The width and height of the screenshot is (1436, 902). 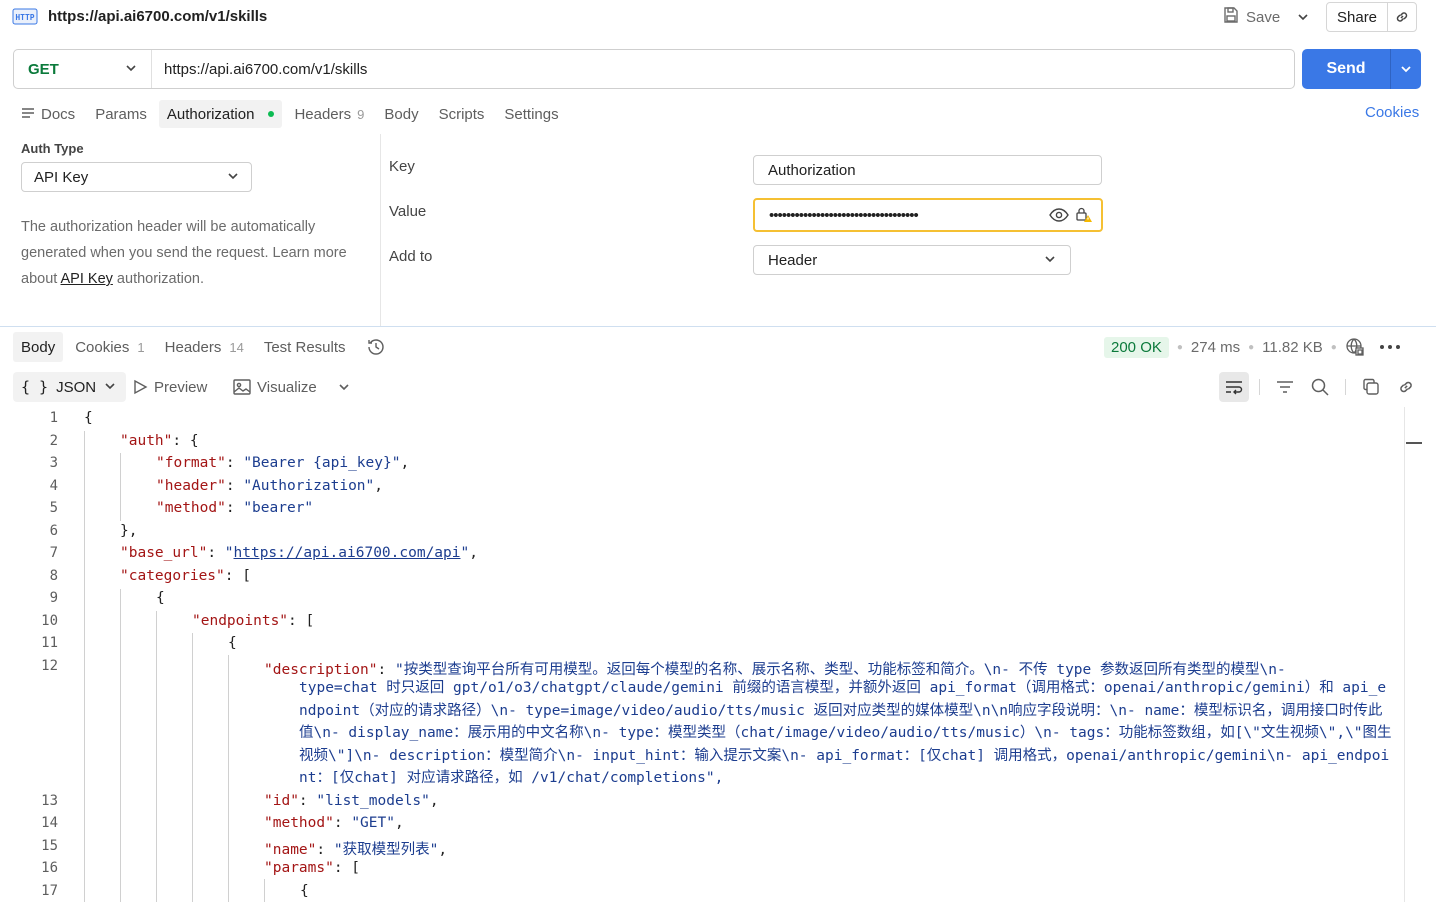 I want to click on status-badge: 200 OK, so click(x=1136, y=347).